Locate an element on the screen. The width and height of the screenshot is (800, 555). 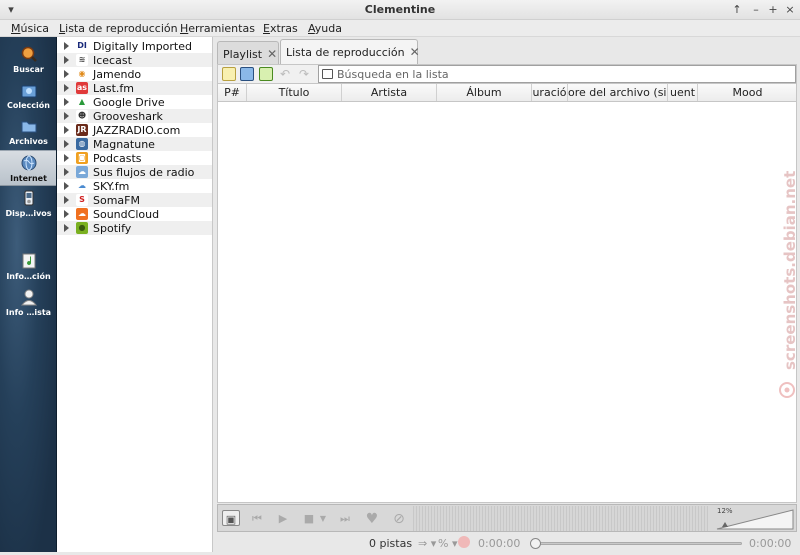
sidebar-item-buscar: Buscar is located at coordinates (28, 60).